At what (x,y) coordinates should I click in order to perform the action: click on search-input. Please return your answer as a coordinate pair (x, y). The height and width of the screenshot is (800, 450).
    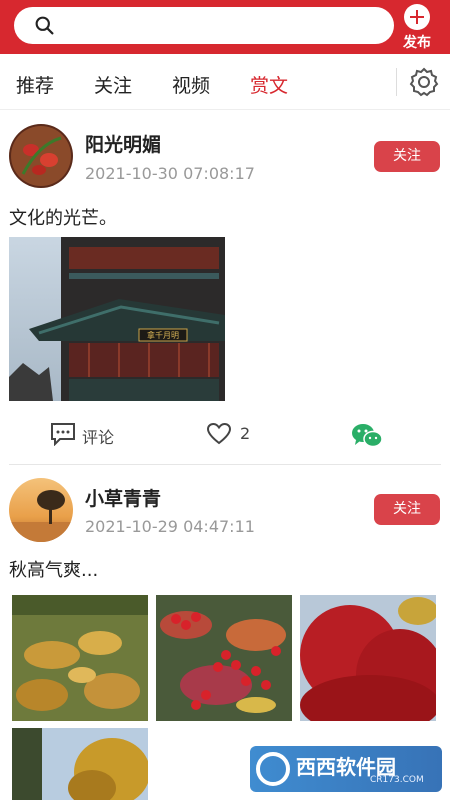
    Looking at the image, I should click on (204, 25).